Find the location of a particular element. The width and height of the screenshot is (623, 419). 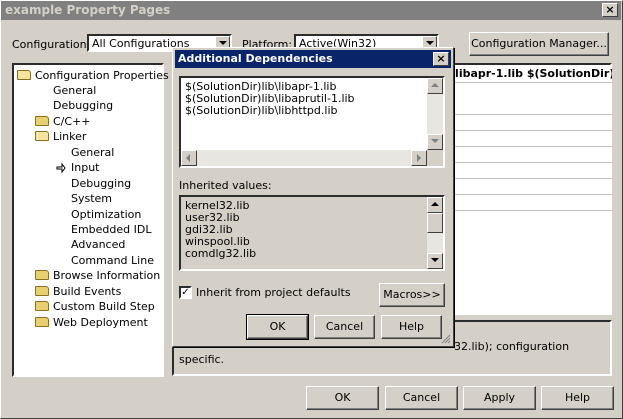

tree-item-label: Embedded IDL is located at coordinates (111, 229).